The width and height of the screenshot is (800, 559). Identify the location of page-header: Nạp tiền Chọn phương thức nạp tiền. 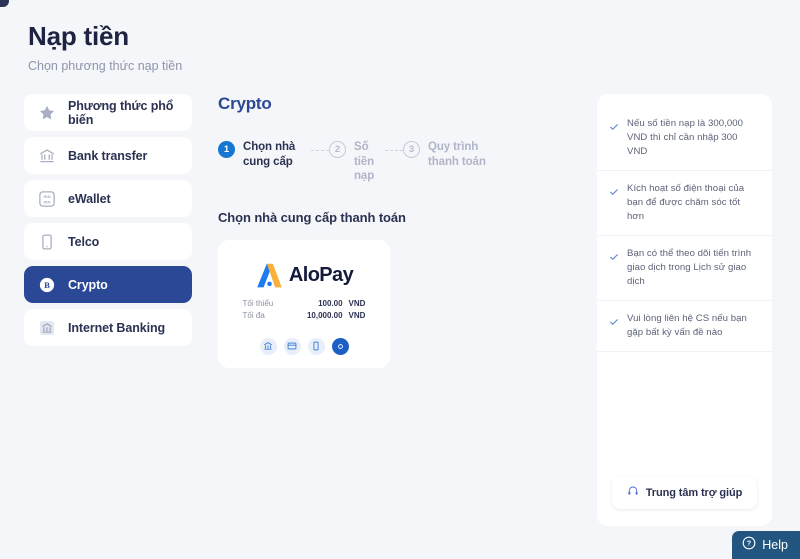
(105, 47).